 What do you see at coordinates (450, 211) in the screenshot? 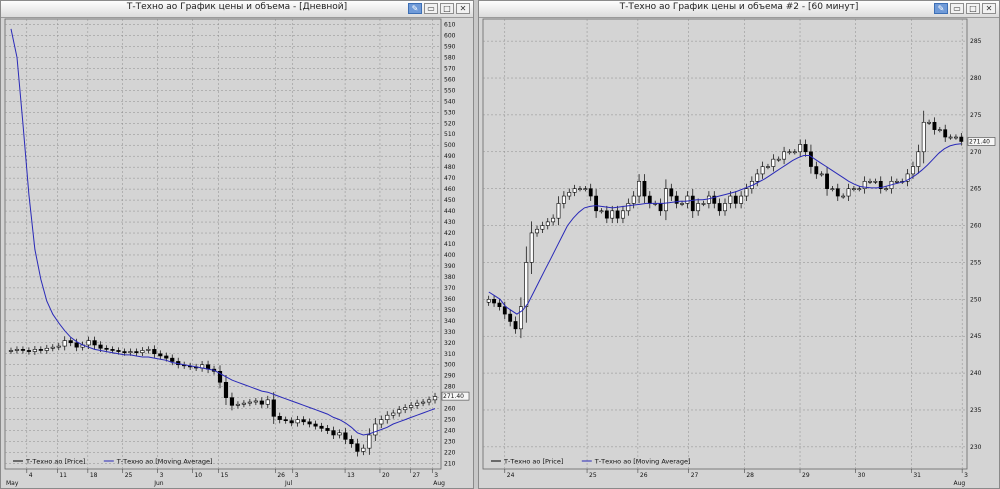
I see `y-tick-label: 440` at bounding box center [450, 211].